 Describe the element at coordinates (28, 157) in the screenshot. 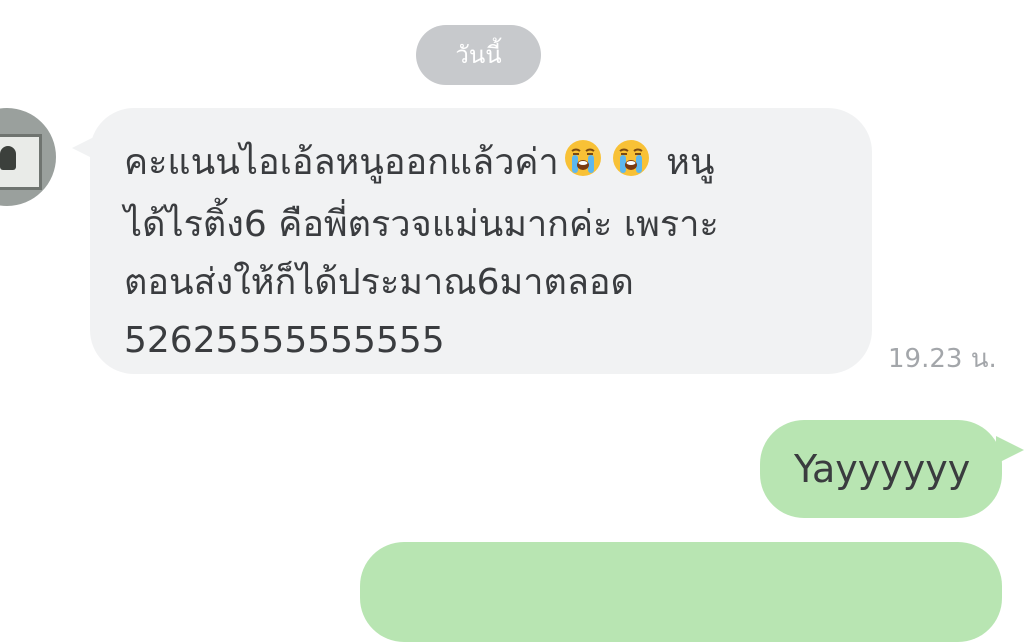

I see `avatar` at that location.